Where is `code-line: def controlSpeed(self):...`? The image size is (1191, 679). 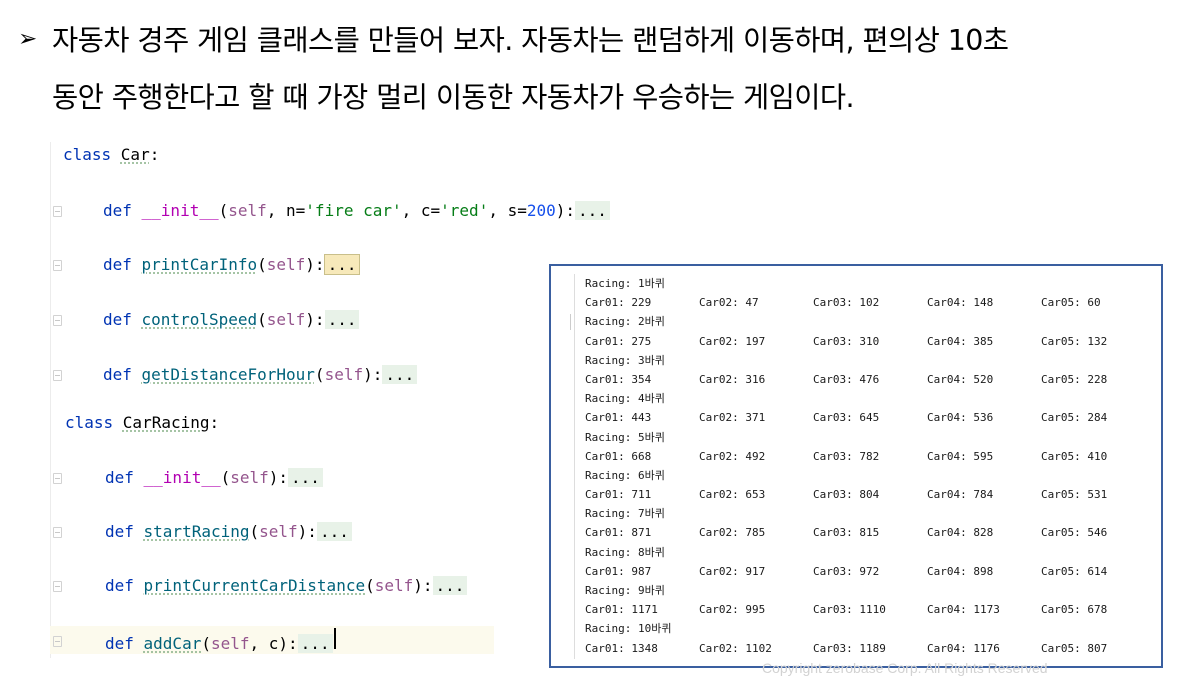
code-line: def controlSpeed(self):... is located at coordinates (272, 319).